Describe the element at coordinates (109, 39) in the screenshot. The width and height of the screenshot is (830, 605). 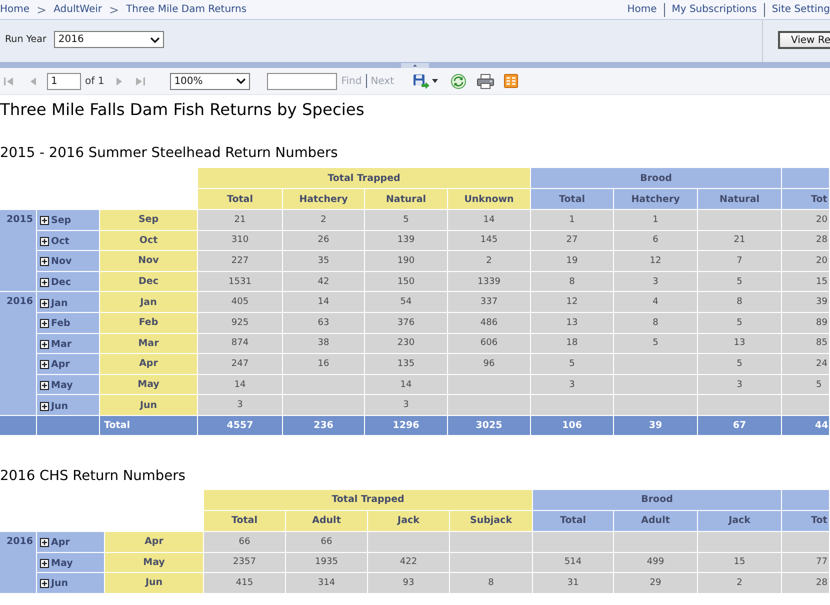
I see `run-year-select: 2016` at that location.